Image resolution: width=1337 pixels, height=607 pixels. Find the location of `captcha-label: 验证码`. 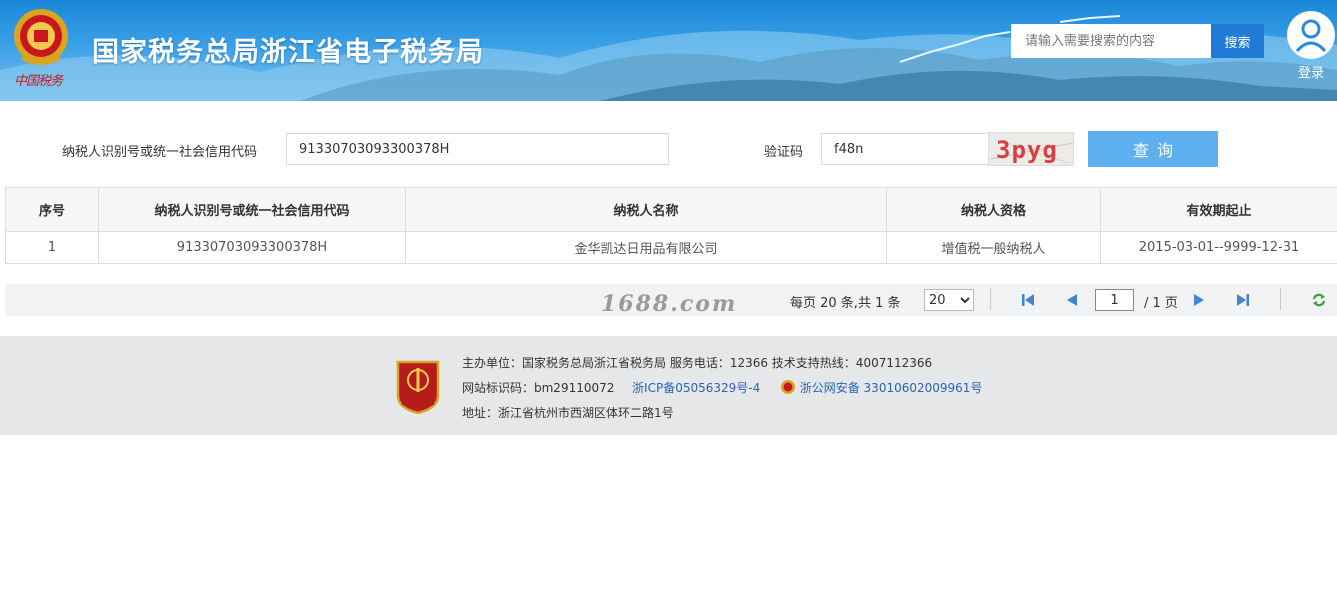

captcha-label: 验证码 is located at coordinates (784, 152).